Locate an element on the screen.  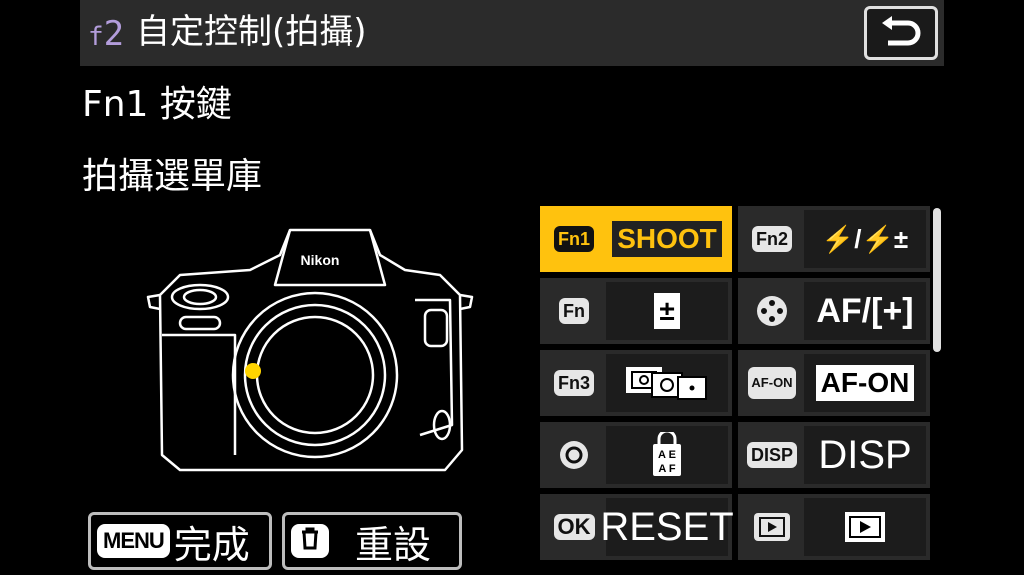
grid-cell-sub-selector: AF/[+] is located at coordinates (834, 311).